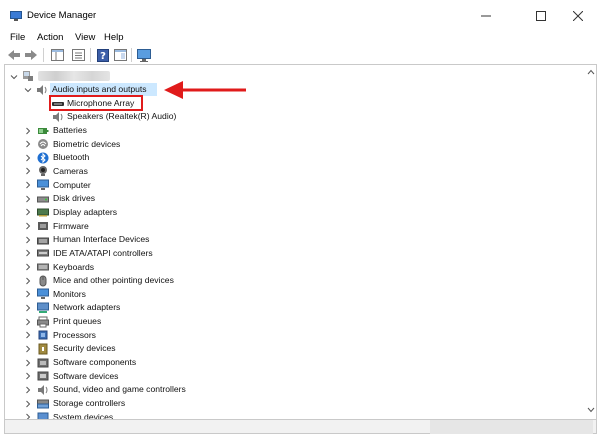  I want to click on fingerprint-icon, so click(43, 144).